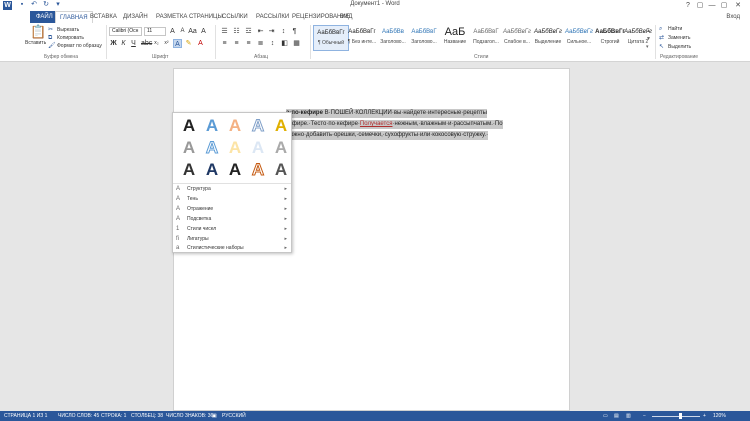 The width and height of the screenshot is (750, 421). Describe the element at coordinates (78, 416) in the screenshot. I see `status-word-count: ЧИСЛО СЛОВ: 45` at that location.